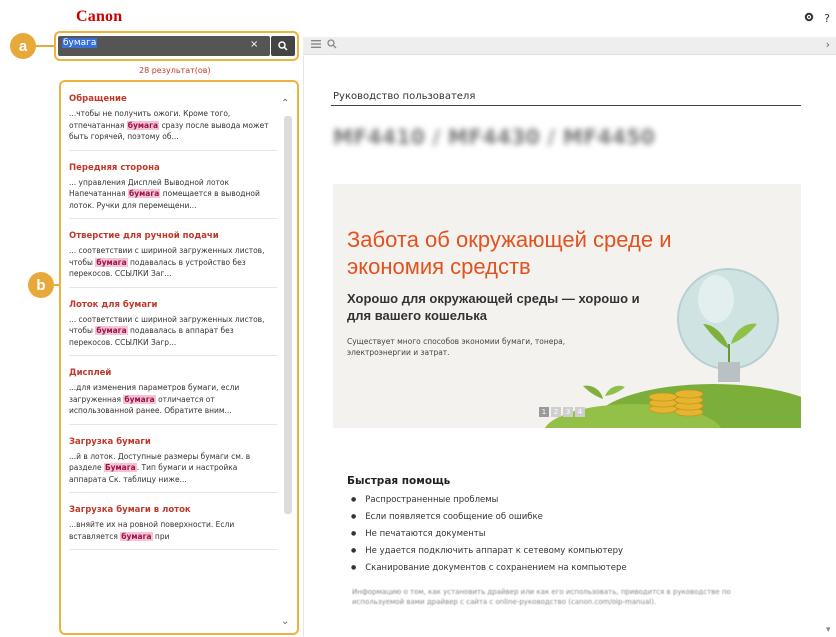 The image size is (836, 637). Describe the element at coordinates (494, 137) in the screenshot. I see `model-title: MF4410 / MF4430 / MF4450` at that location.